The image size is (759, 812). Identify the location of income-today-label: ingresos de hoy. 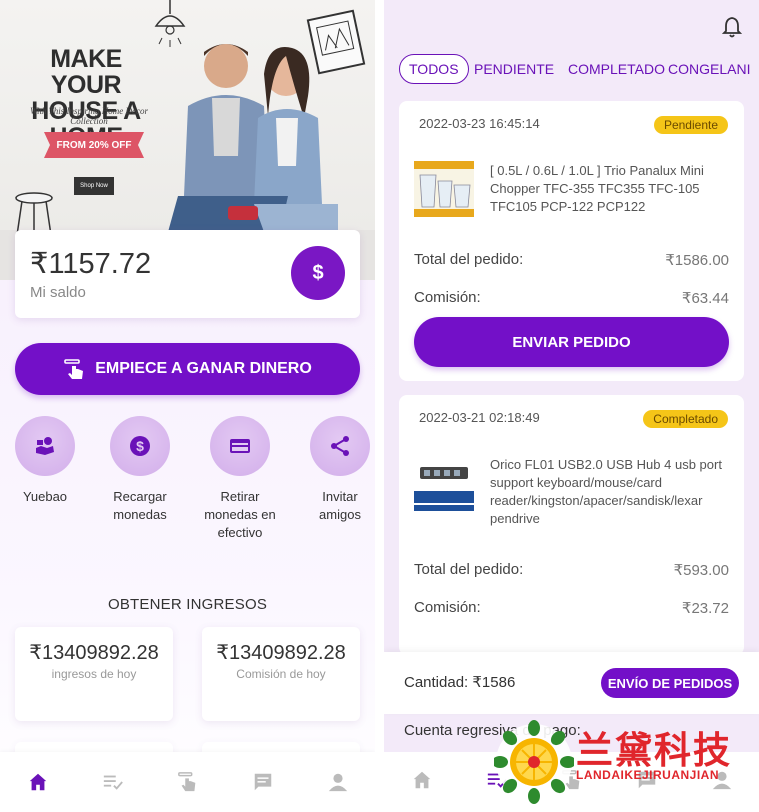
(94, 674).